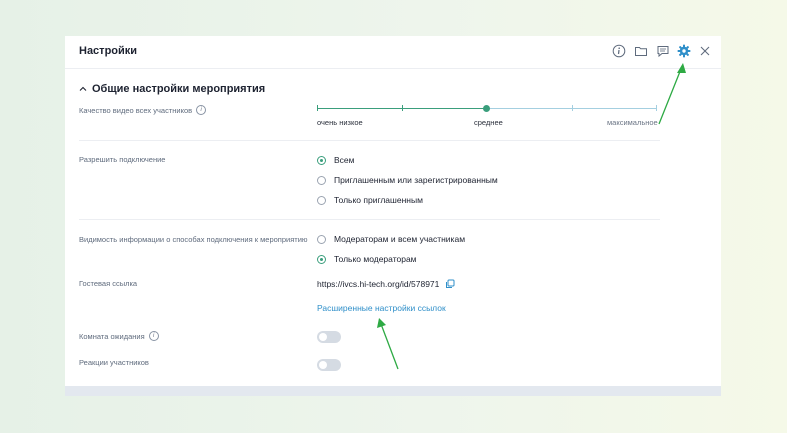 The width and height of the screenshot is (787, 433). Describe the element at coordinates (393, 52) in the screenshot. I see `settings-header: Настройки` at that location.